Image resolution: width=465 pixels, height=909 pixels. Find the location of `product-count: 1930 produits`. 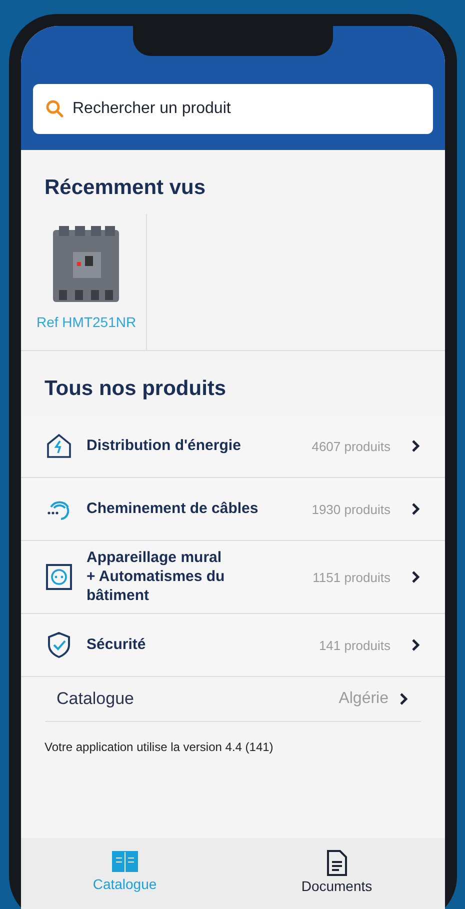

product-count: 1930 produits is located at coordinates (351, 509).